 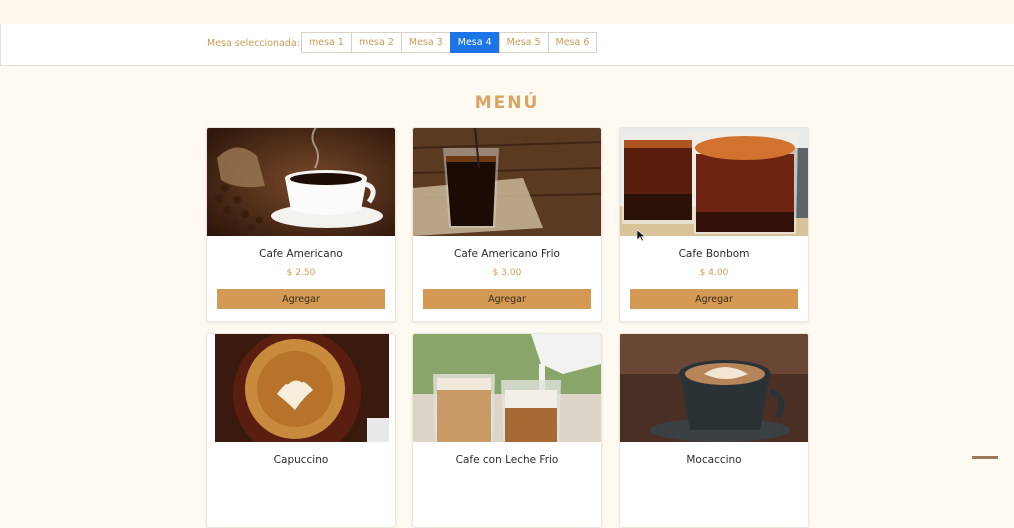 What do you see at coordinates (507, 103) in the screenshot?
I see `menu-title: MENÚ` at bounding box center [507, 103].